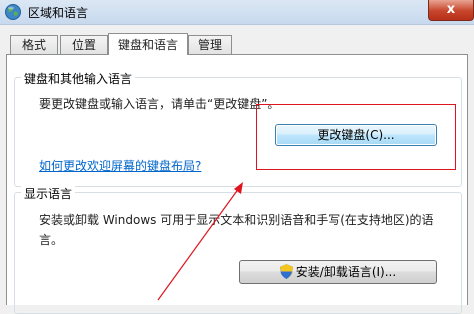 This screenshot has width=474, height=314. I want to click on display-language-description-line2: 言。, so click(51, 240).